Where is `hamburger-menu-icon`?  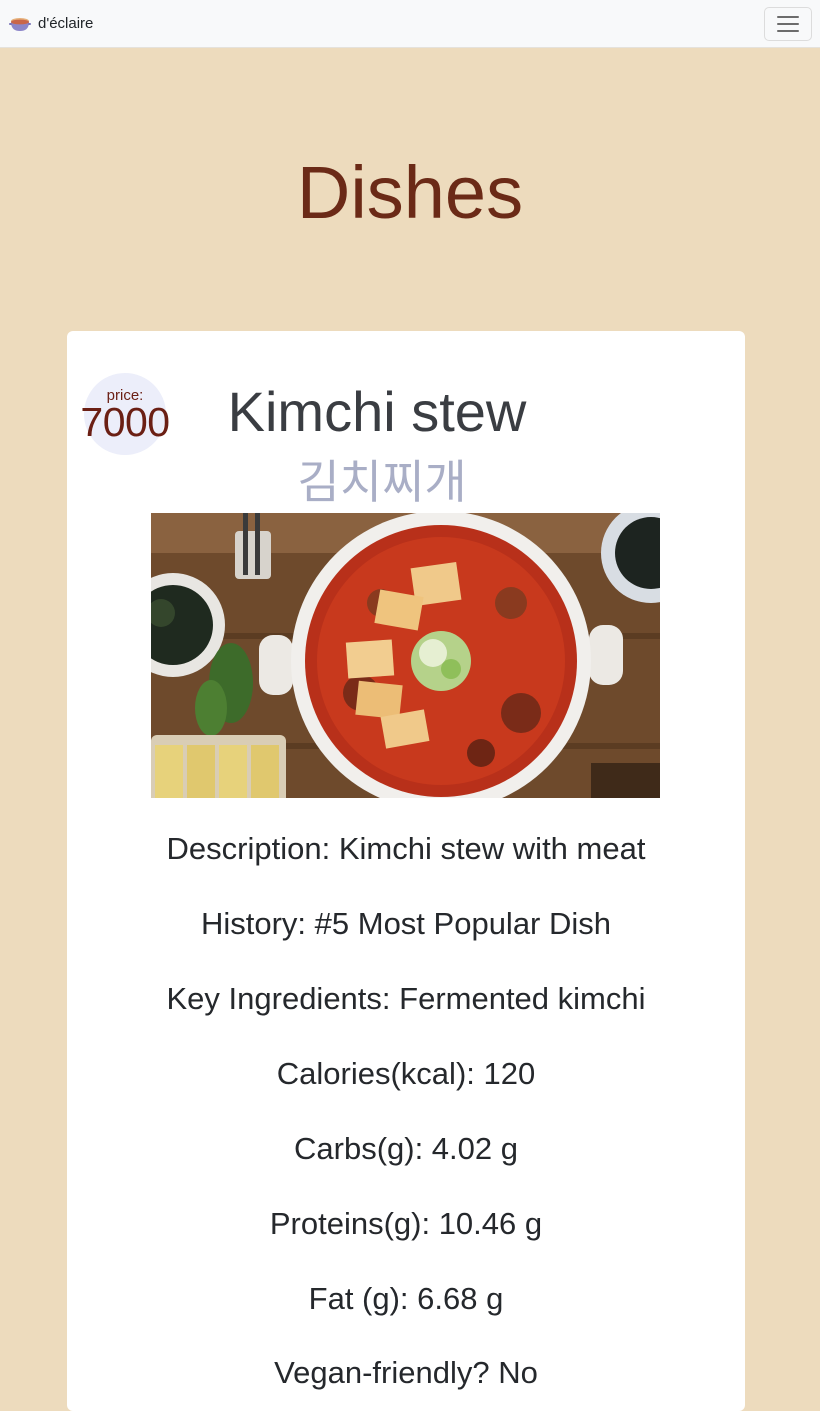
hamburger-menu-icon is located at coordinates (788, 16).